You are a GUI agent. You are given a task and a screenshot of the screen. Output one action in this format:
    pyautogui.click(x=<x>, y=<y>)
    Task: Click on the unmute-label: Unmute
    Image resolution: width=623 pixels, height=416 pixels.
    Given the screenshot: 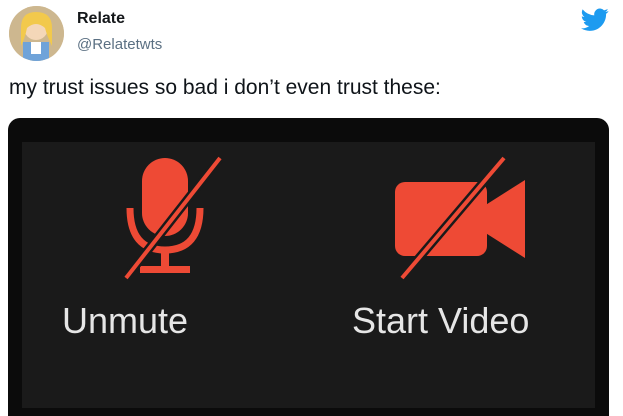 What is the action you would take?
    pyautogui.click(x=125, y=320)
    